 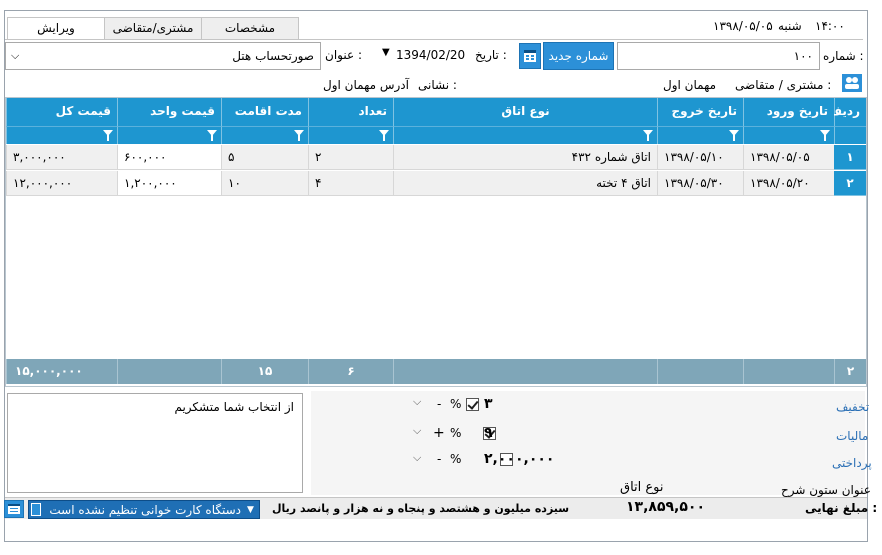 What do you see at coordinates (718, 56) in the screenshot?
I see `number-field: ۱۰۰` at bounding box center [718, 56].